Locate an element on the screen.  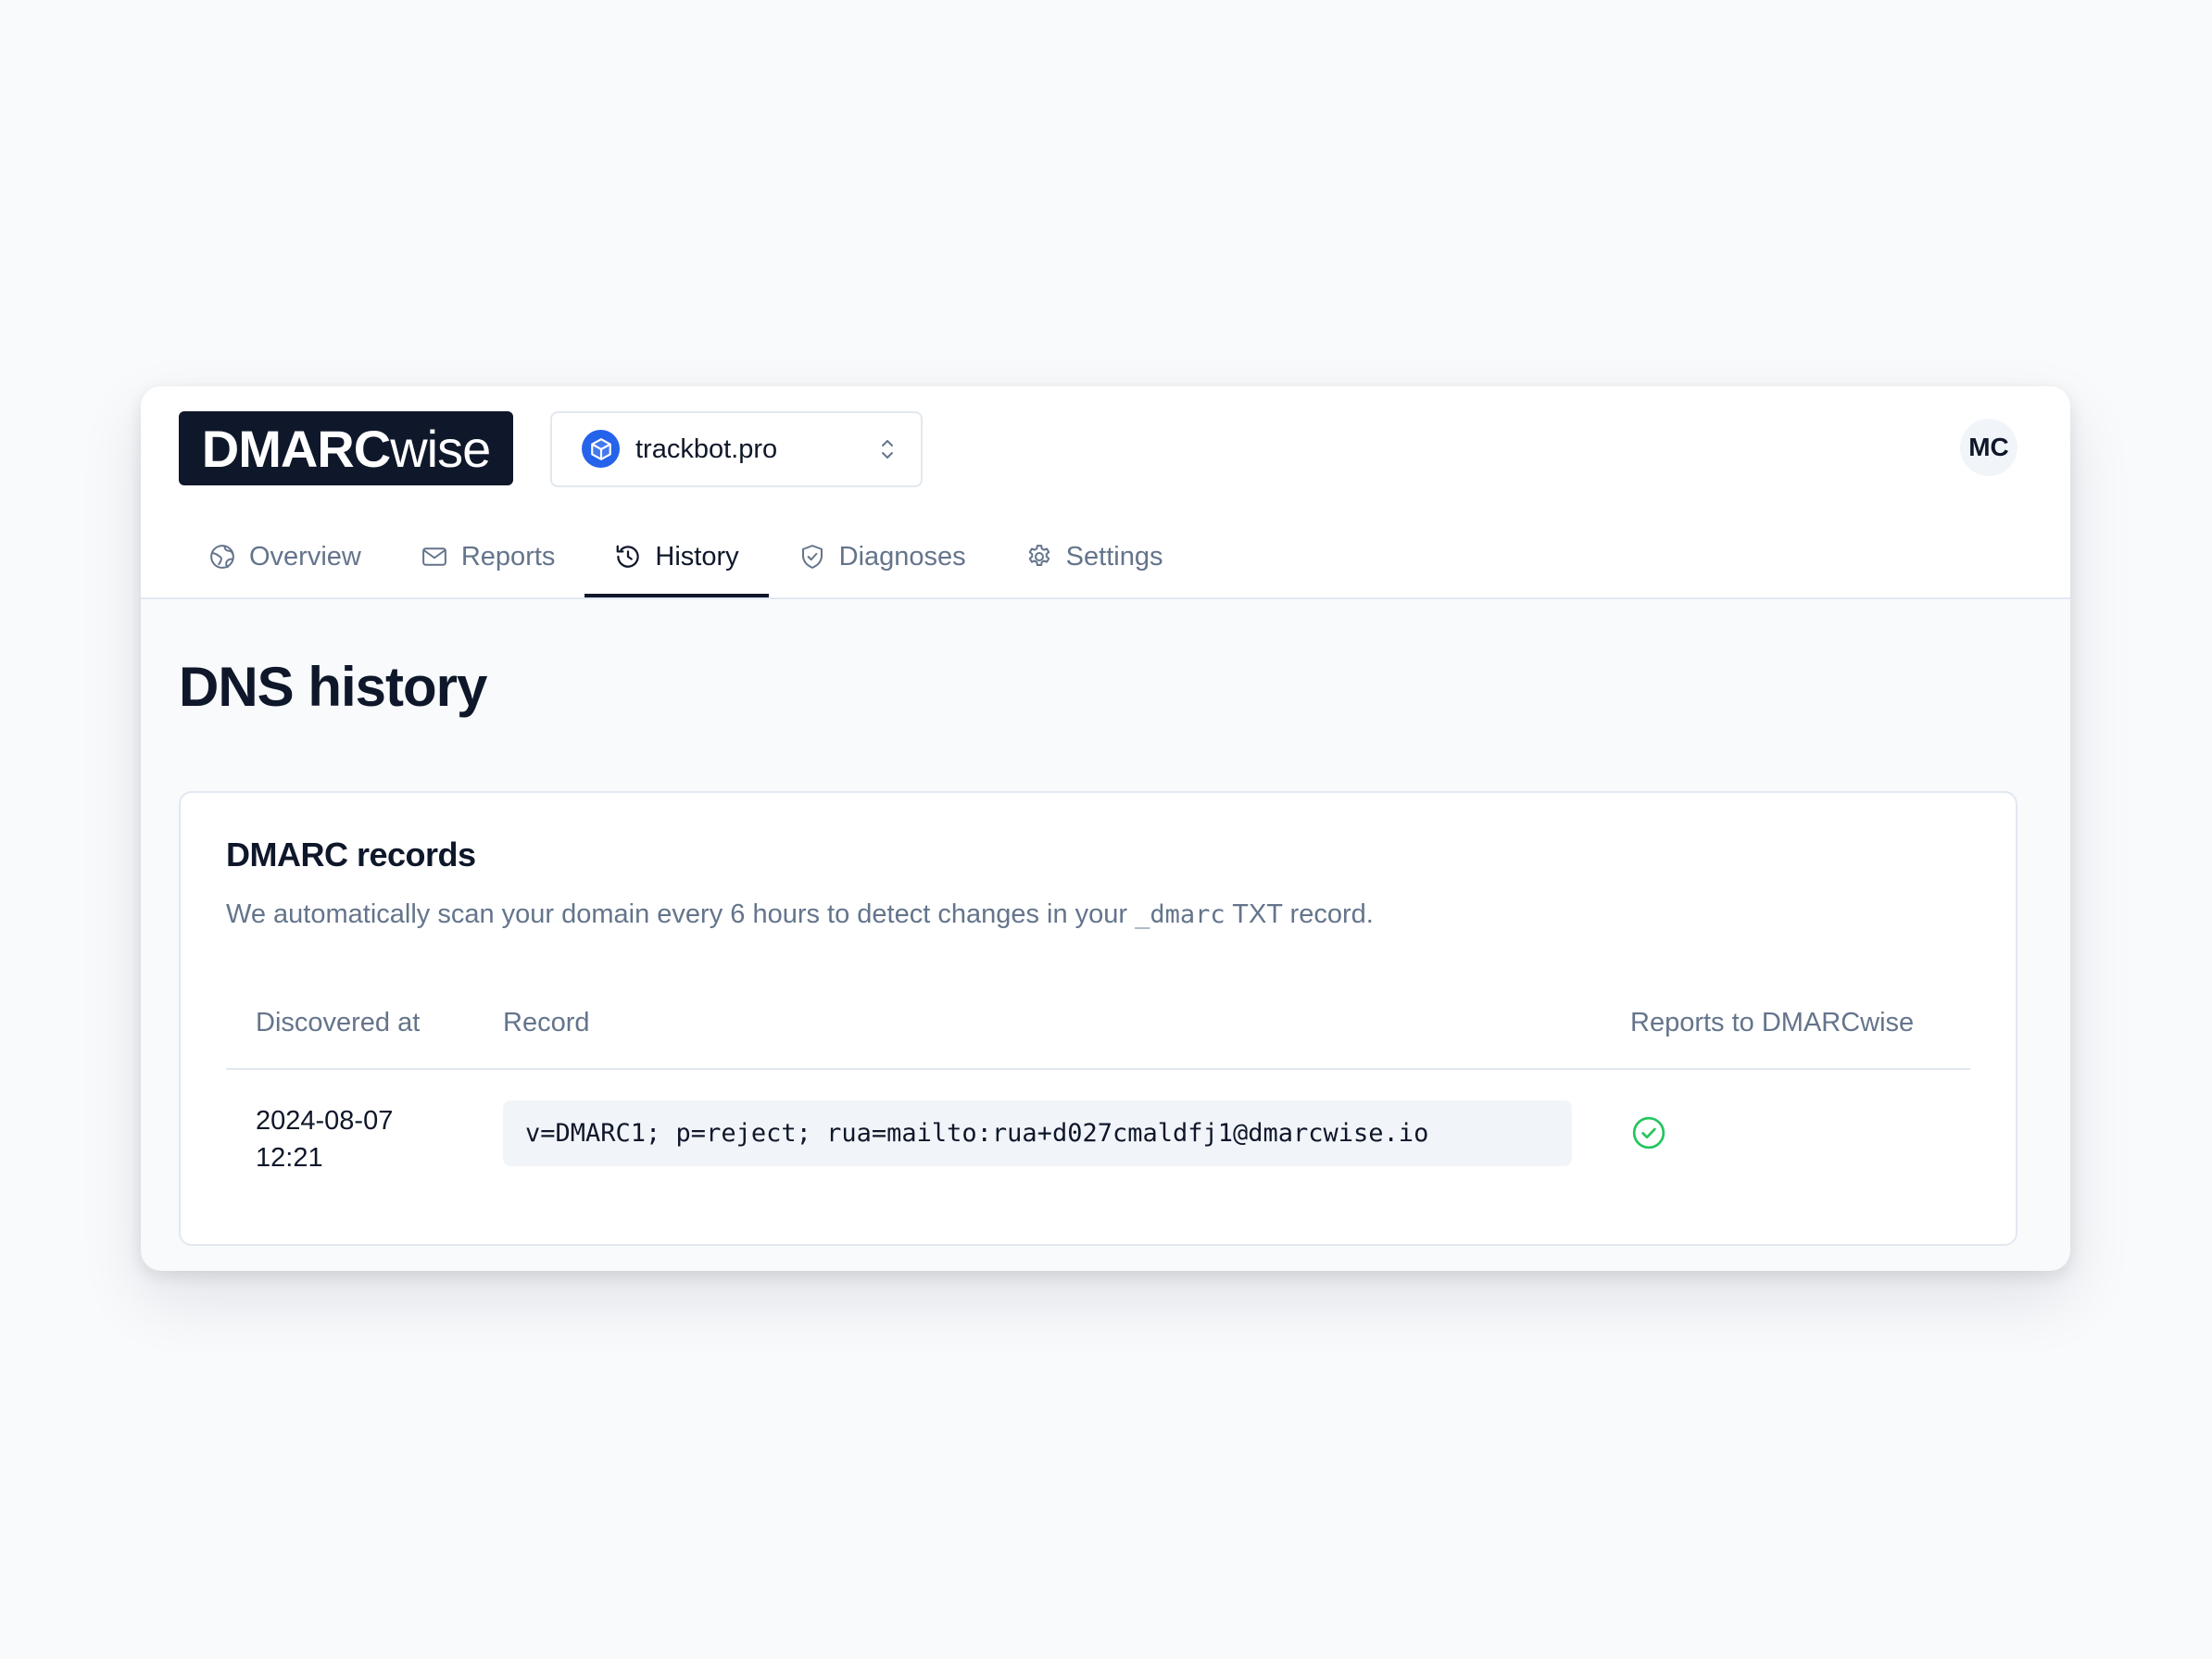
card-description-suffix: TXT record. is located at coordinates (1299, 914).